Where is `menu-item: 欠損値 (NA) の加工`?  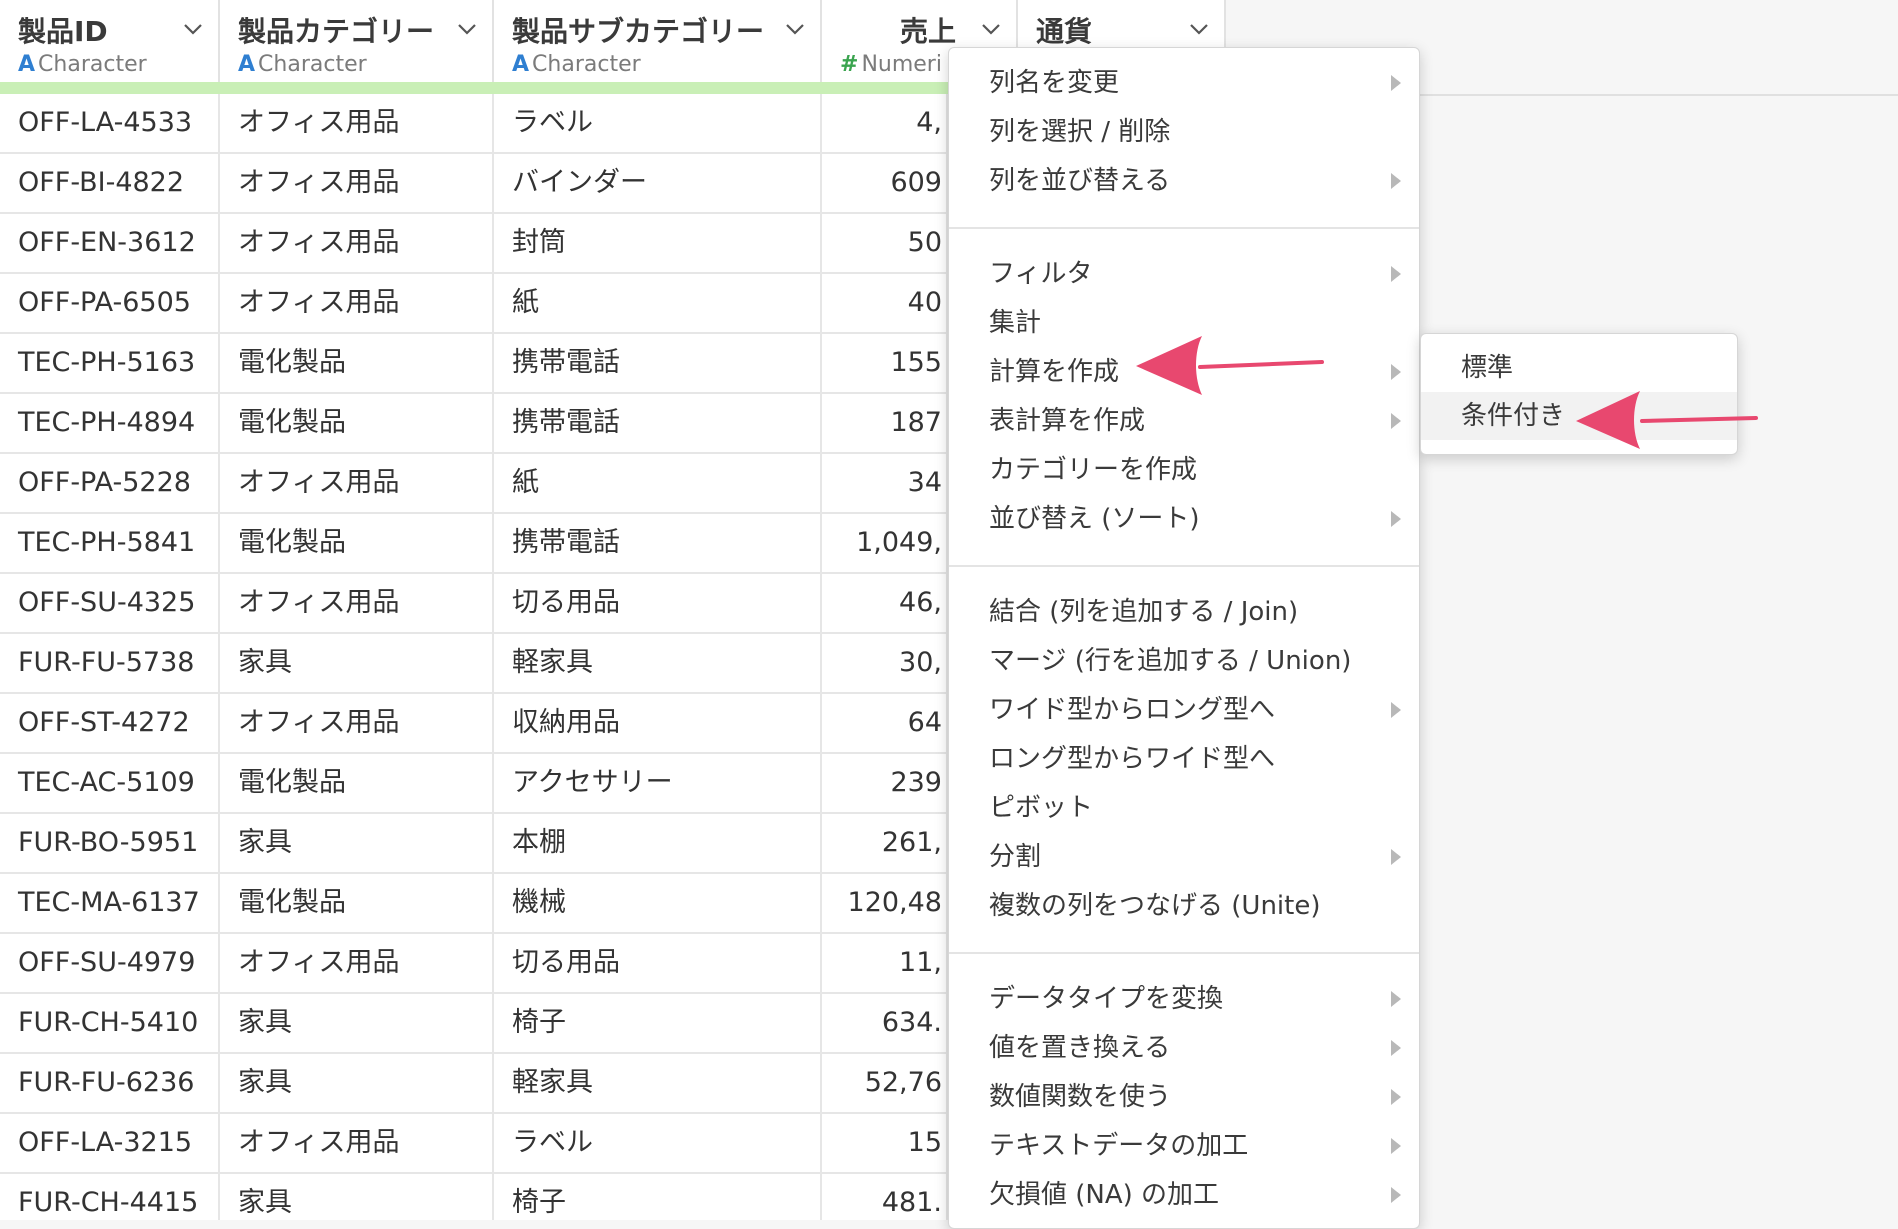
menu-item: 欠損値 (NA) の加工 is located at coordinates (1184, 1195).